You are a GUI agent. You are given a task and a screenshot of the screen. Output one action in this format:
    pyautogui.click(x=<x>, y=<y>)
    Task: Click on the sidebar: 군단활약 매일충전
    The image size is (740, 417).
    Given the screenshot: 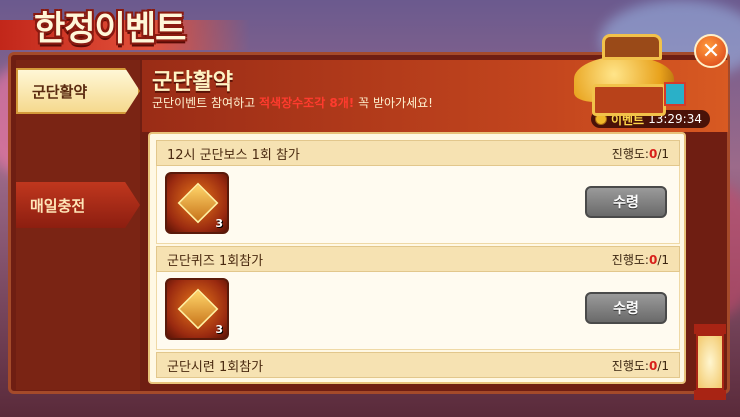 What is the action you would take?
    pyautogui.click(x=78, y=225)
    